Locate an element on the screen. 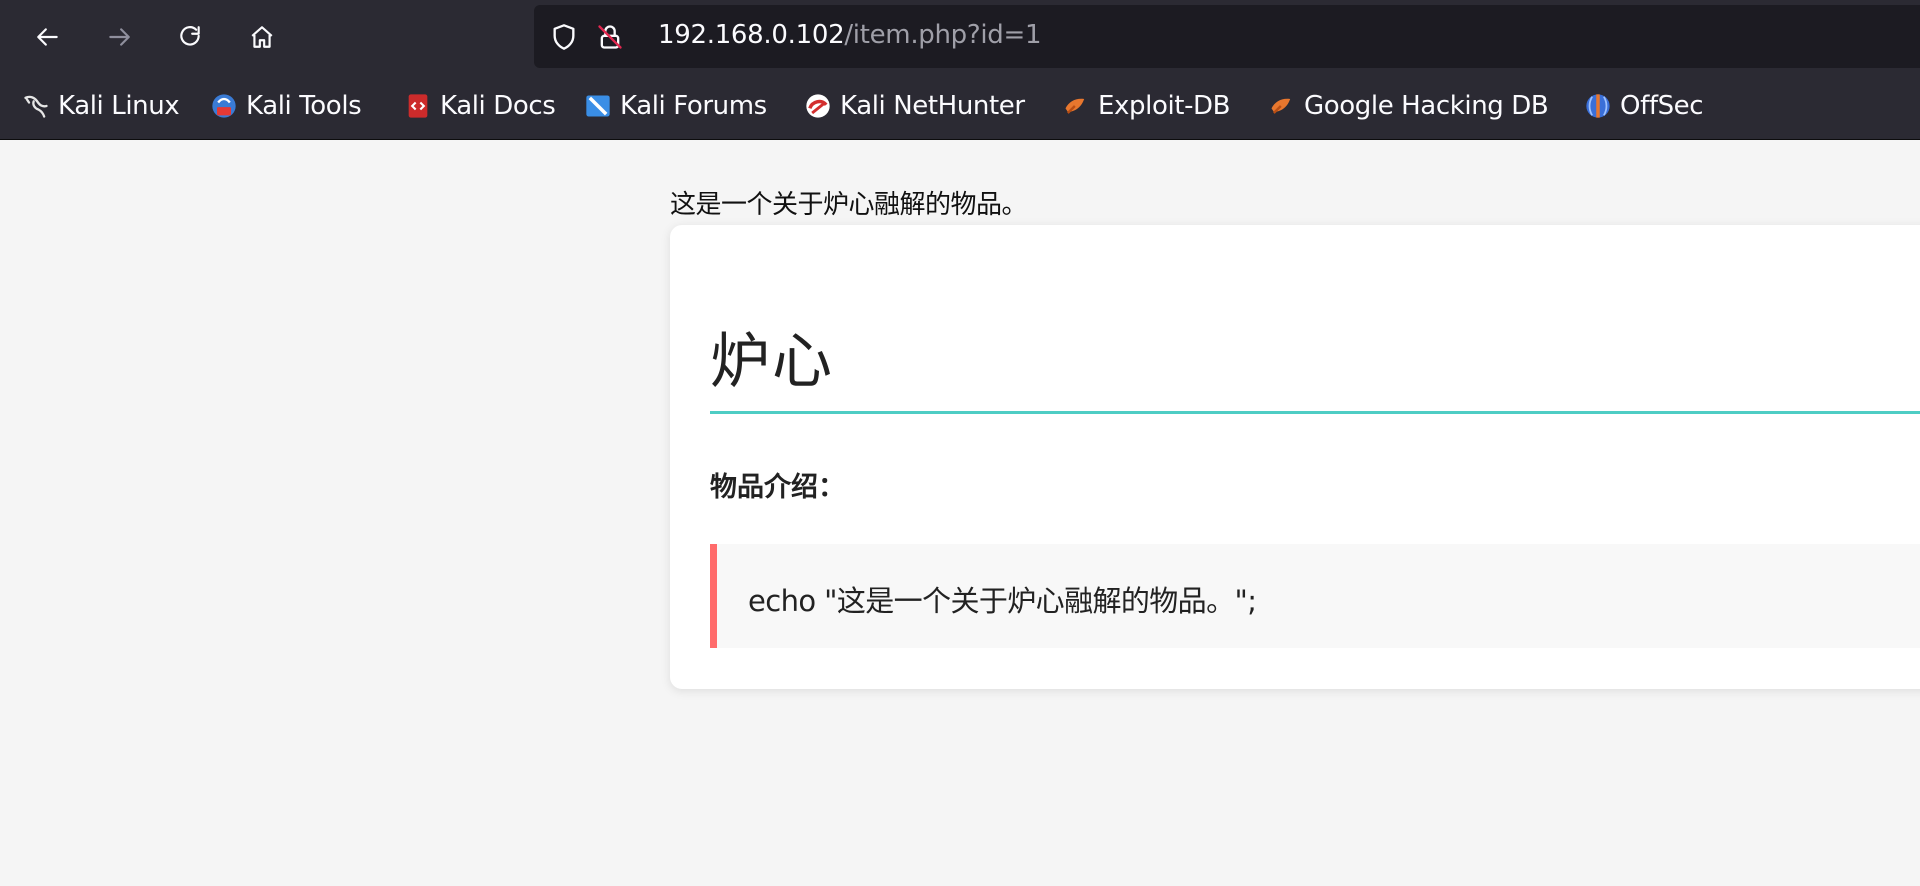 The image size is (1920, 886). item-intro-label: 物品介绍： is located at coordinates (777, 487).